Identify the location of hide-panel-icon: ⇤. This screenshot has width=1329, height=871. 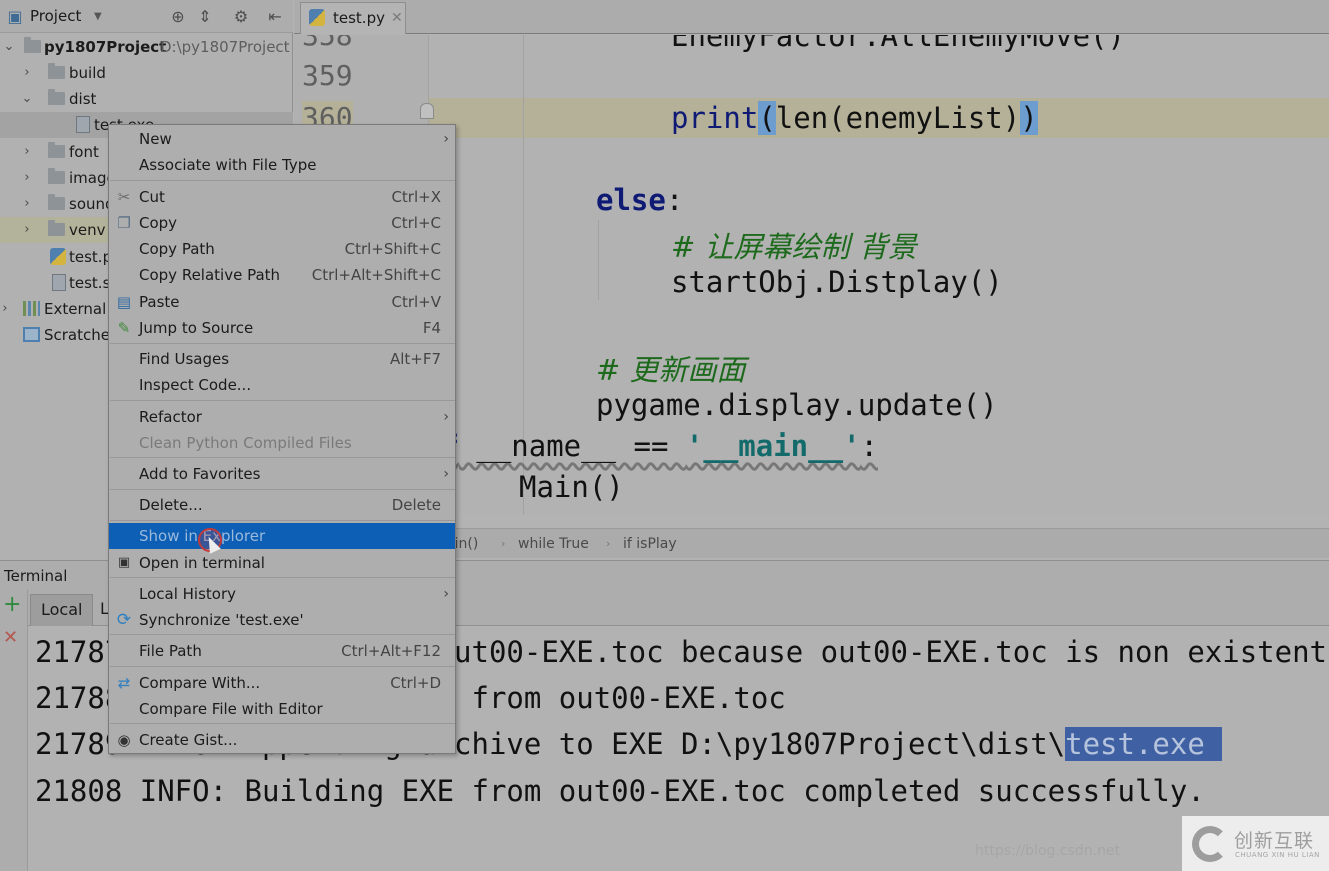
(275, 16).